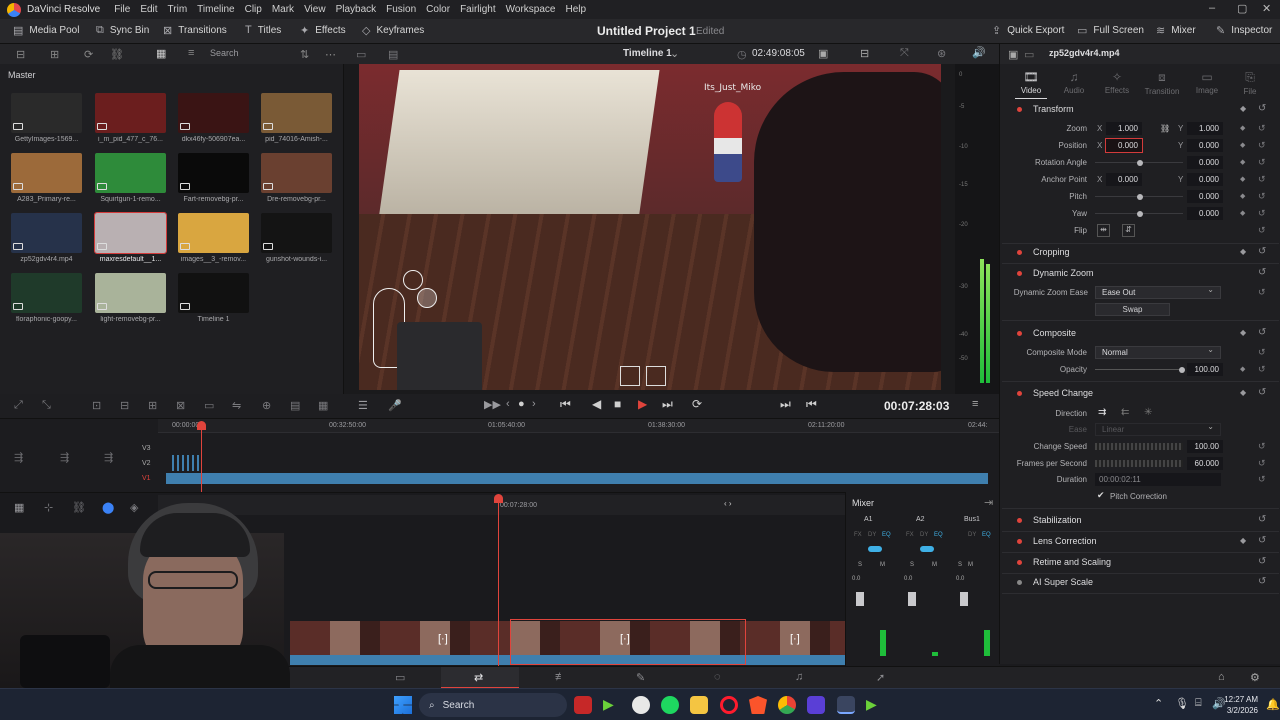 The width and height of the screenshot is (1280, 720). What do you see at coordinates (534, 404) in the screenshot?
I see `jog-right-icon: ›` at bounding box center [534, 404].